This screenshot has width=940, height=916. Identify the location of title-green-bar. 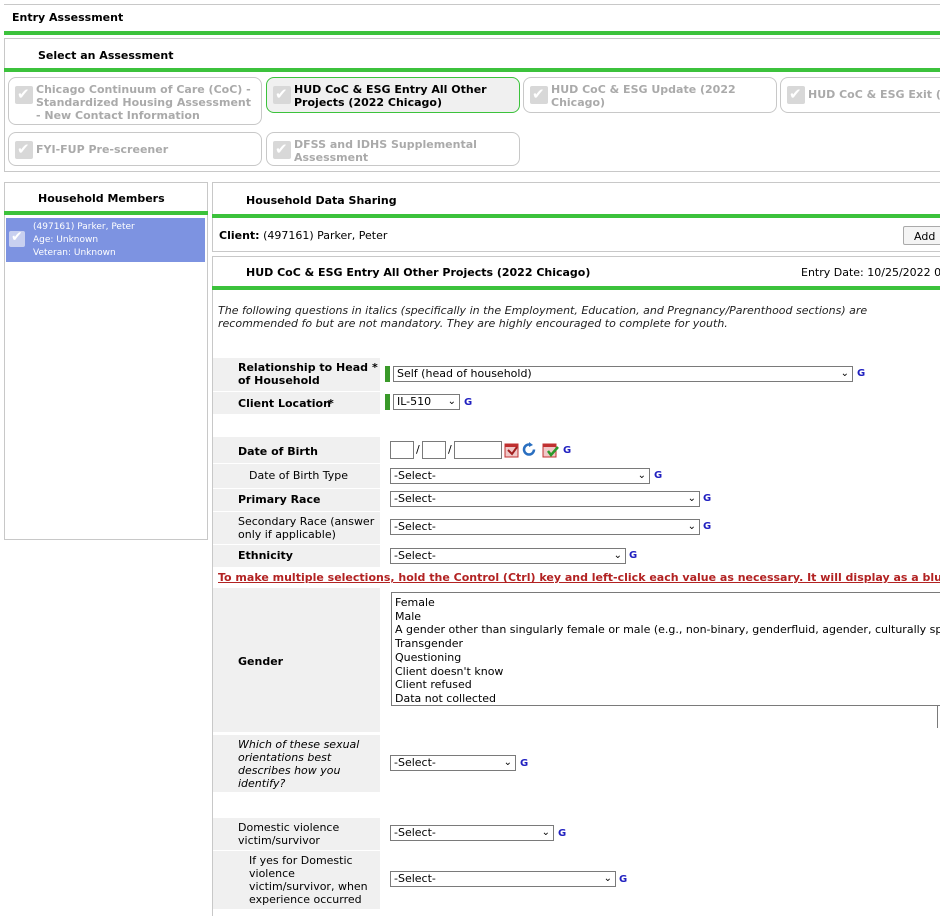
(472, 33).